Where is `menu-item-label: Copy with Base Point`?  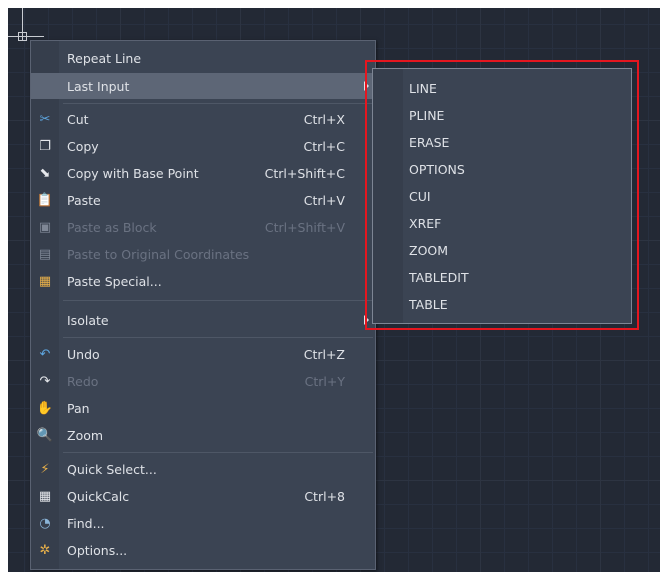 menu-item-label: Copy with Base Point is located at coordinates (133, 173).